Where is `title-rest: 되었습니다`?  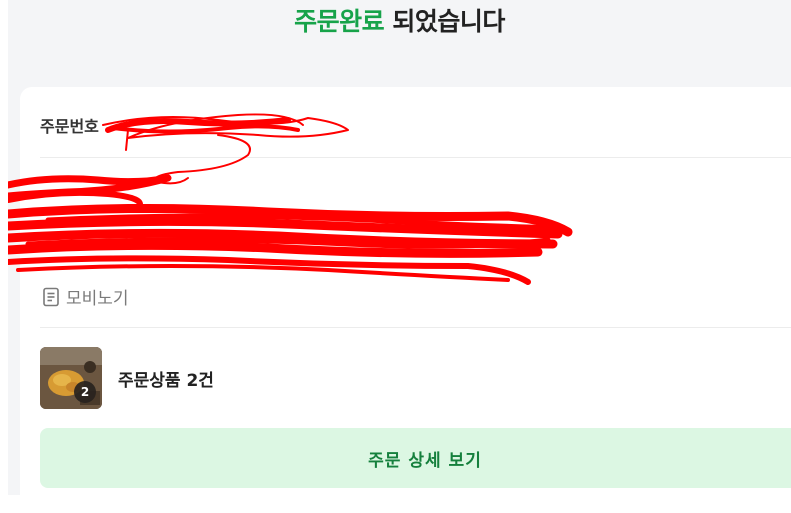
title-rest: 되었습니다 is located at coordinates (444, 21).